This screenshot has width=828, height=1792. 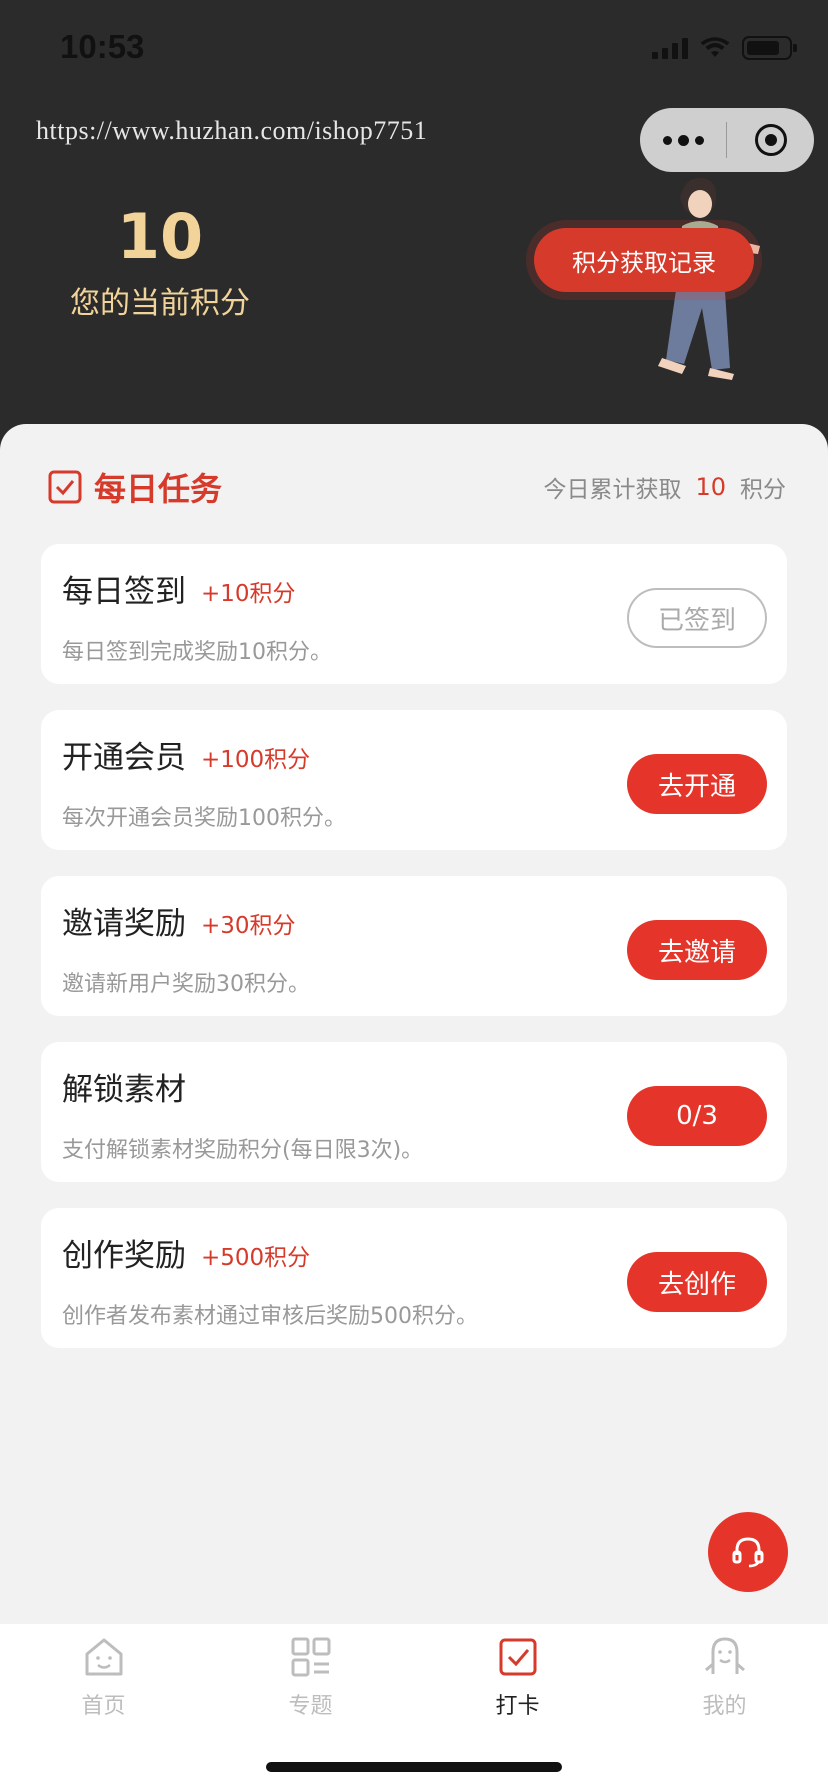 I want to click on tab-label: 我的, so click(x=724, y=1706).